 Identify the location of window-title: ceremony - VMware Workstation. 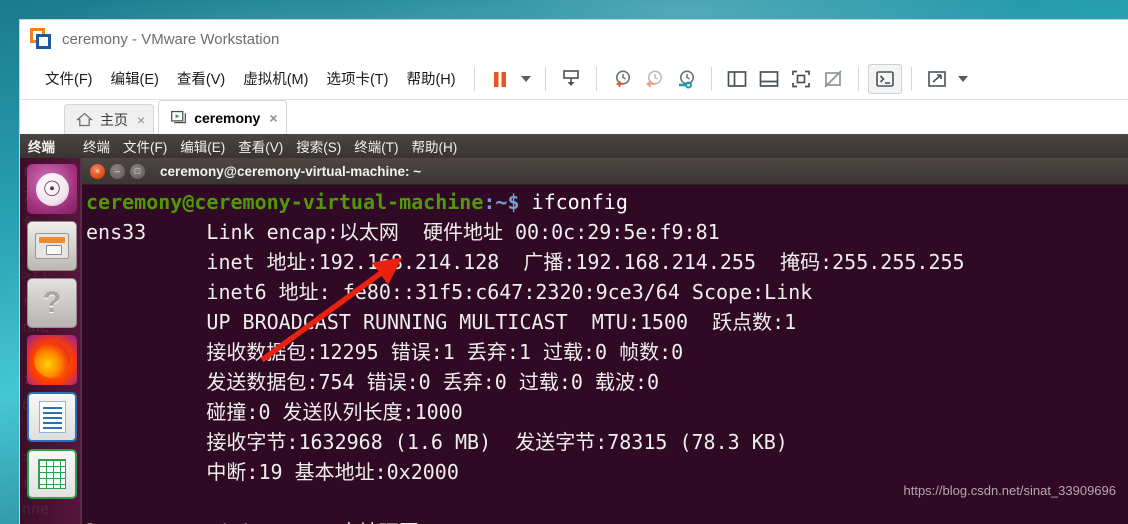
(171, 39).